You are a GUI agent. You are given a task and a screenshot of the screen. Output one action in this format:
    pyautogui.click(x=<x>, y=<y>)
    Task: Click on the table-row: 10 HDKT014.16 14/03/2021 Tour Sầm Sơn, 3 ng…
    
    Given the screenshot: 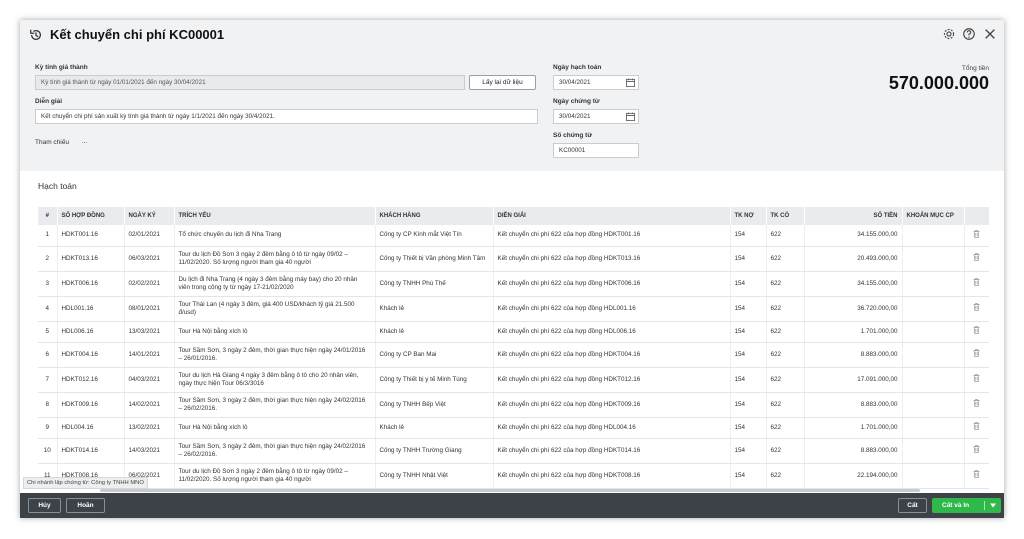 What is the action you would take?
    pyautogui.click(x=513, y=451)
    